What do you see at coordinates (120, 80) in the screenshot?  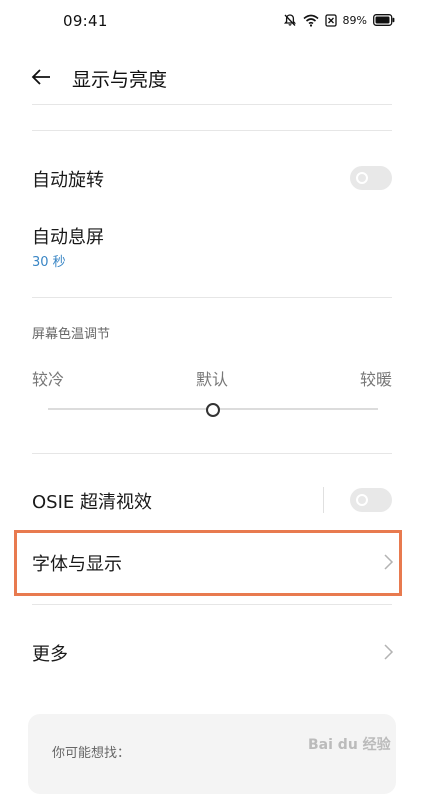 I see `page-title: 显示与亮度` at bounding box center [120, 80].